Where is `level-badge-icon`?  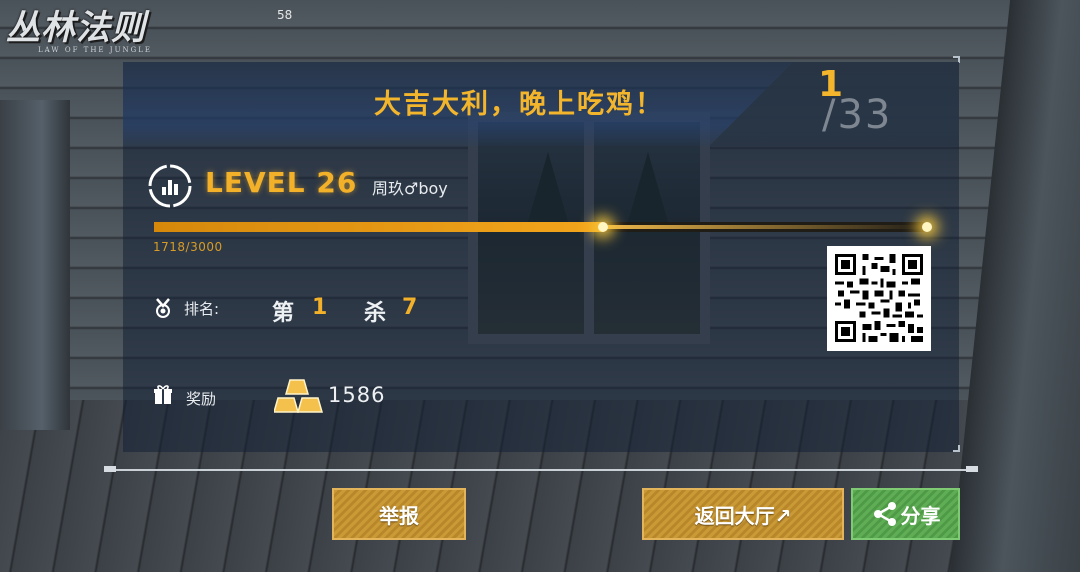 level-badge-icon is located at coordinates (170, 186).